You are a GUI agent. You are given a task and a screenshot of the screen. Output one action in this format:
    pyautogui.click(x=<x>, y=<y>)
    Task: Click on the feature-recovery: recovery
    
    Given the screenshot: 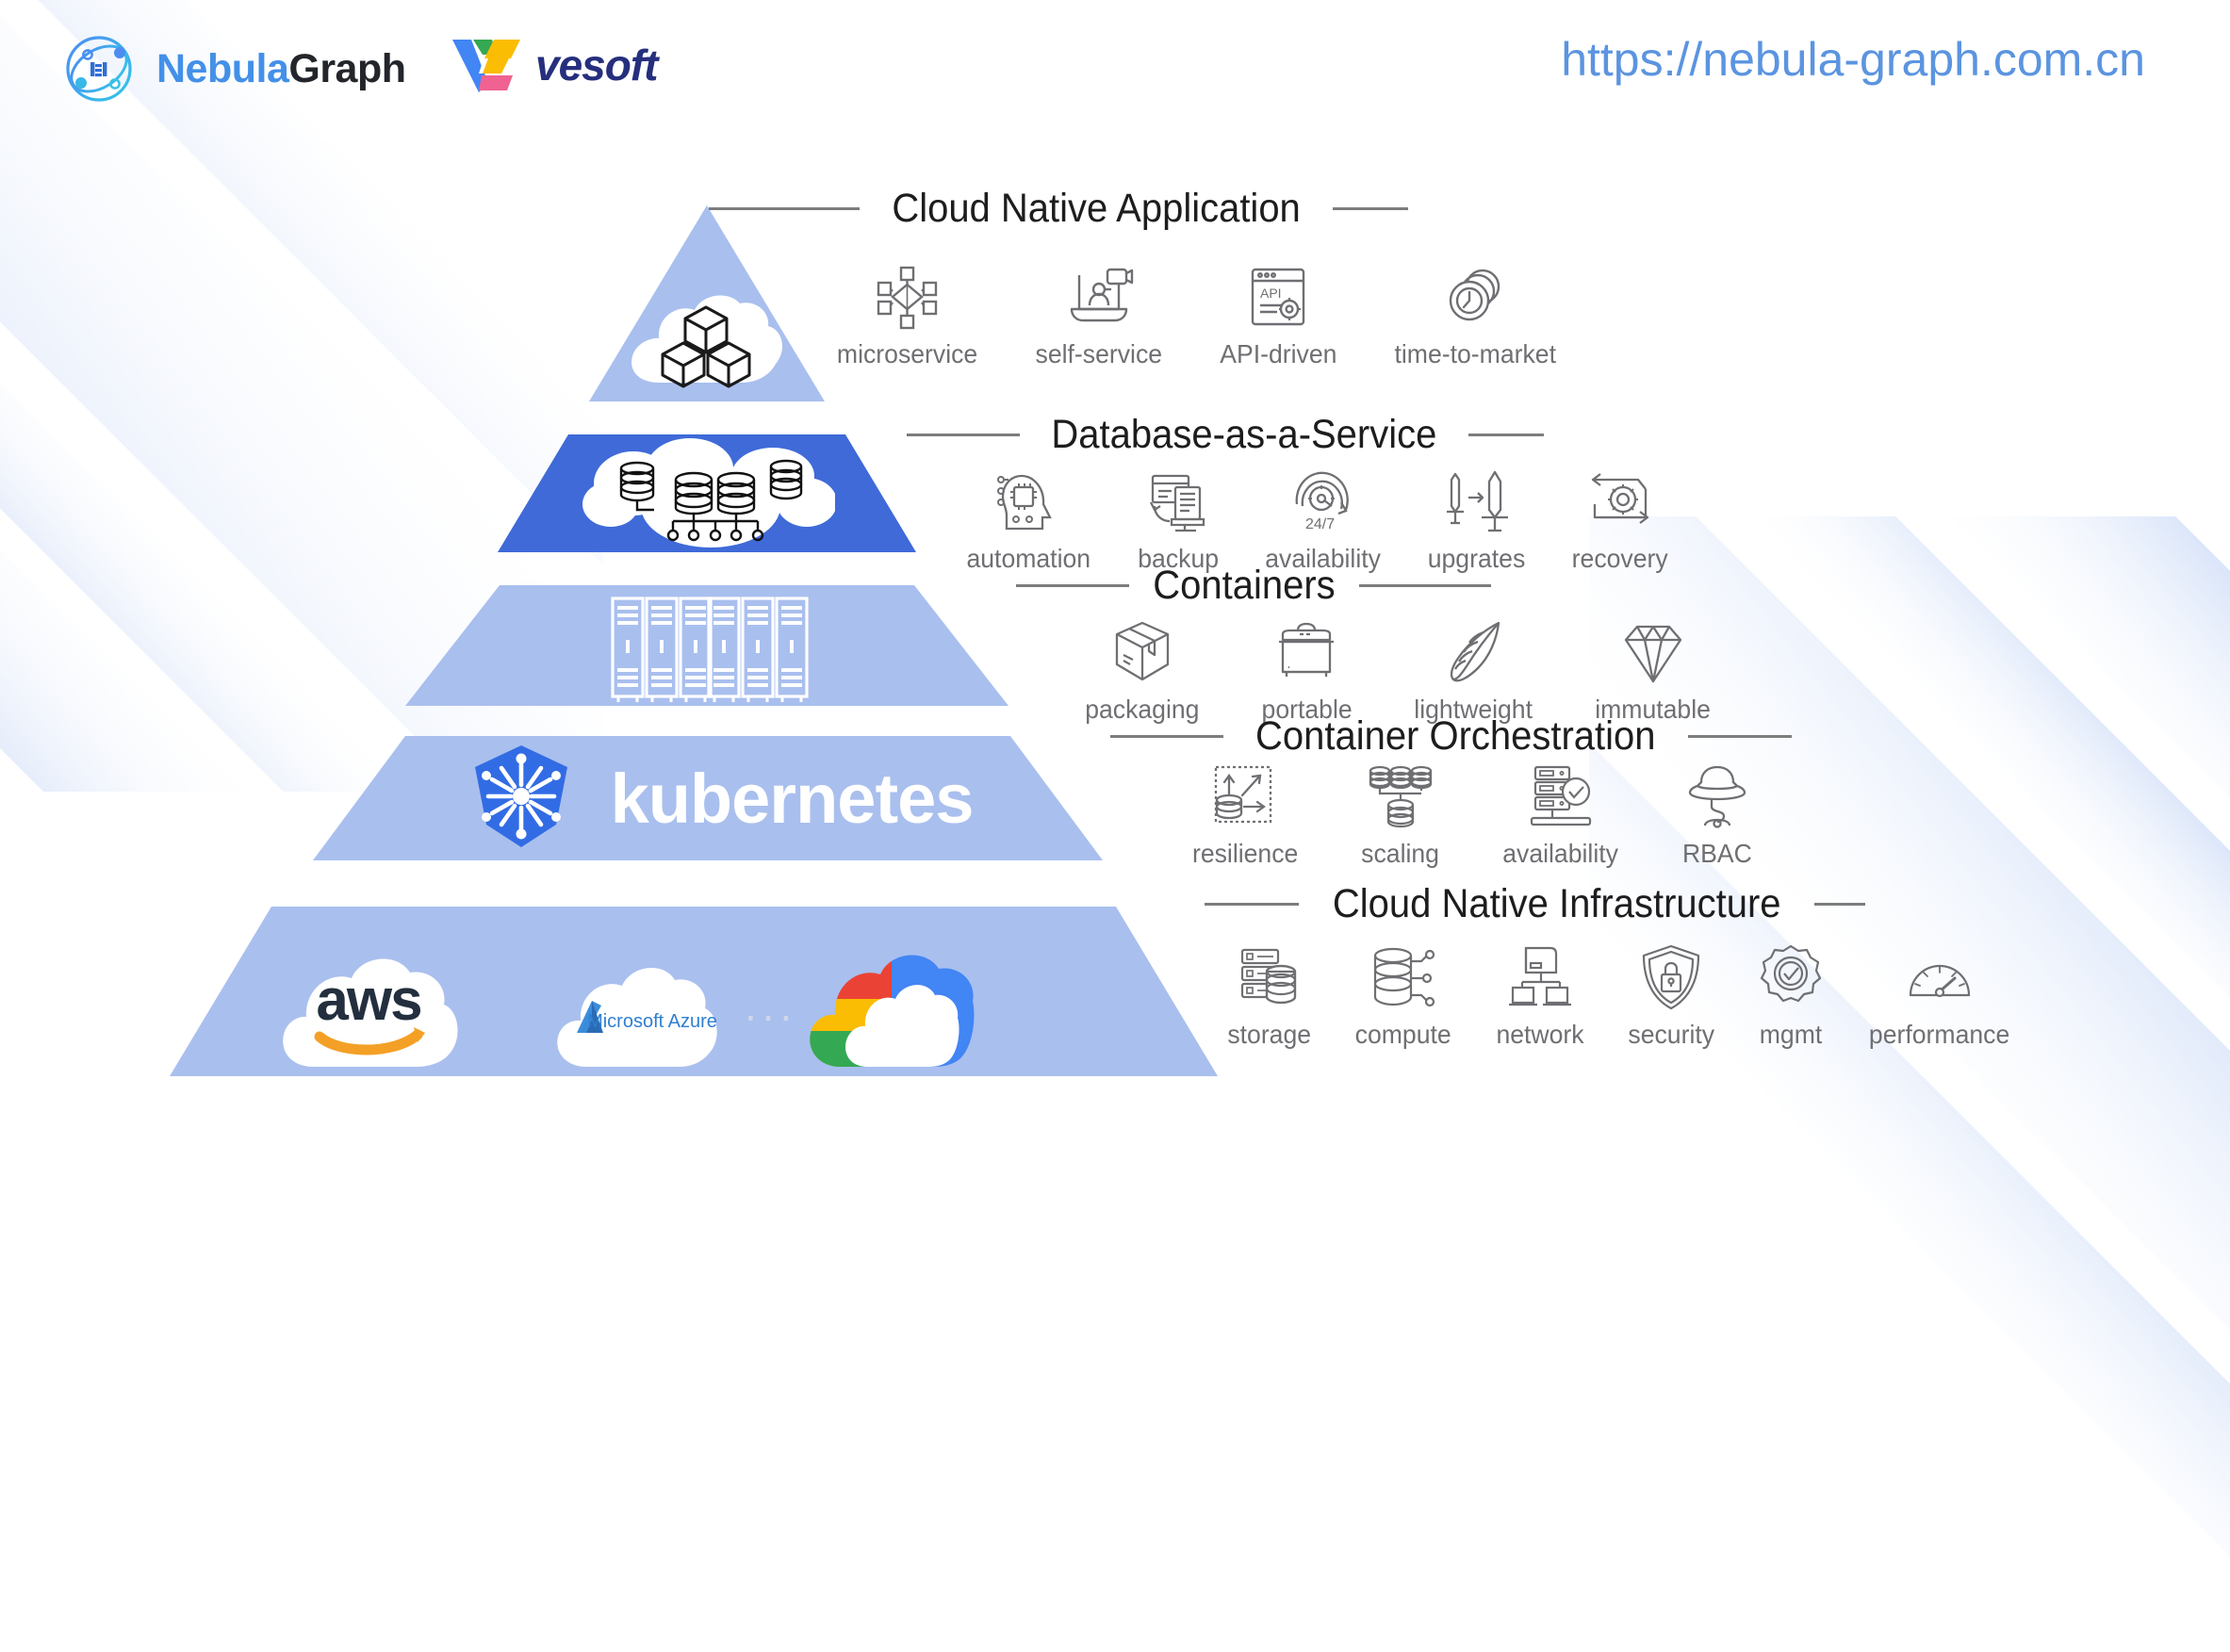 What is the action you would take?
    pyautogui.click(x=1619, y=519)
    